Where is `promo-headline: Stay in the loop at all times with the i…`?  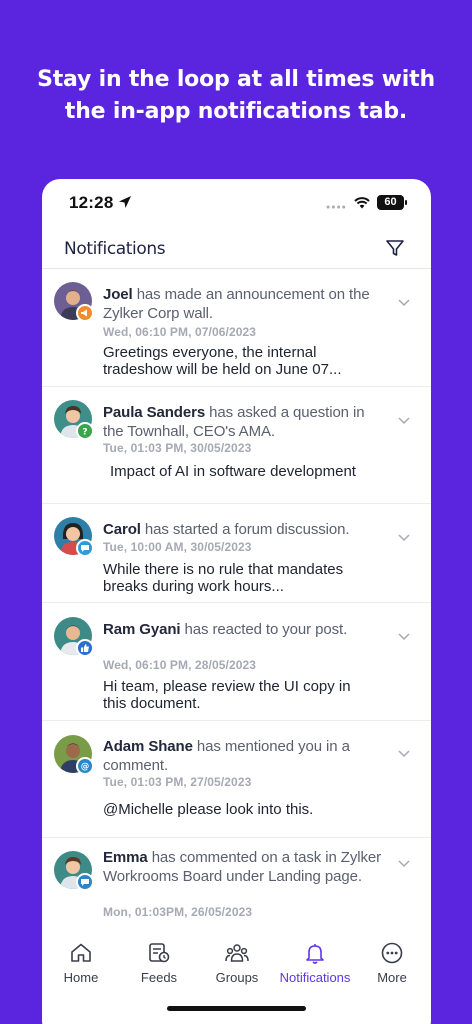
promo-headline: Stay in the loop at all times with the i… is located at coordinates (236, 96).